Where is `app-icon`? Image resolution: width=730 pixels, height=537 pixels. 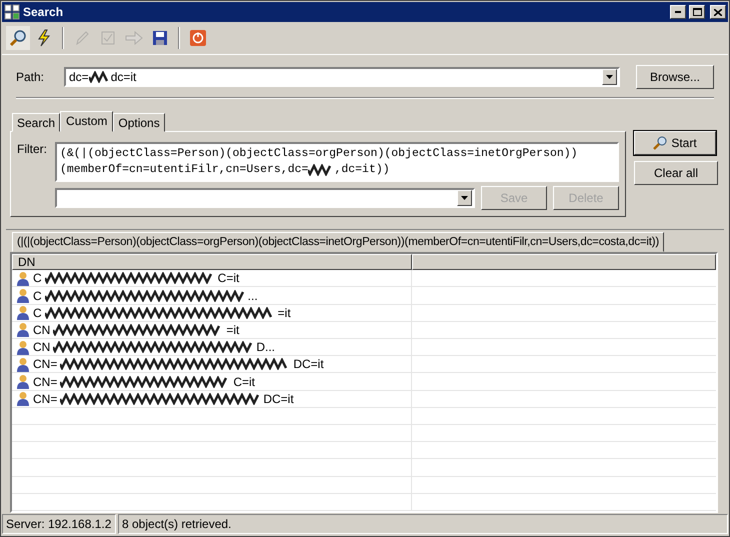 app-icon is located at coordinates (12, 12).